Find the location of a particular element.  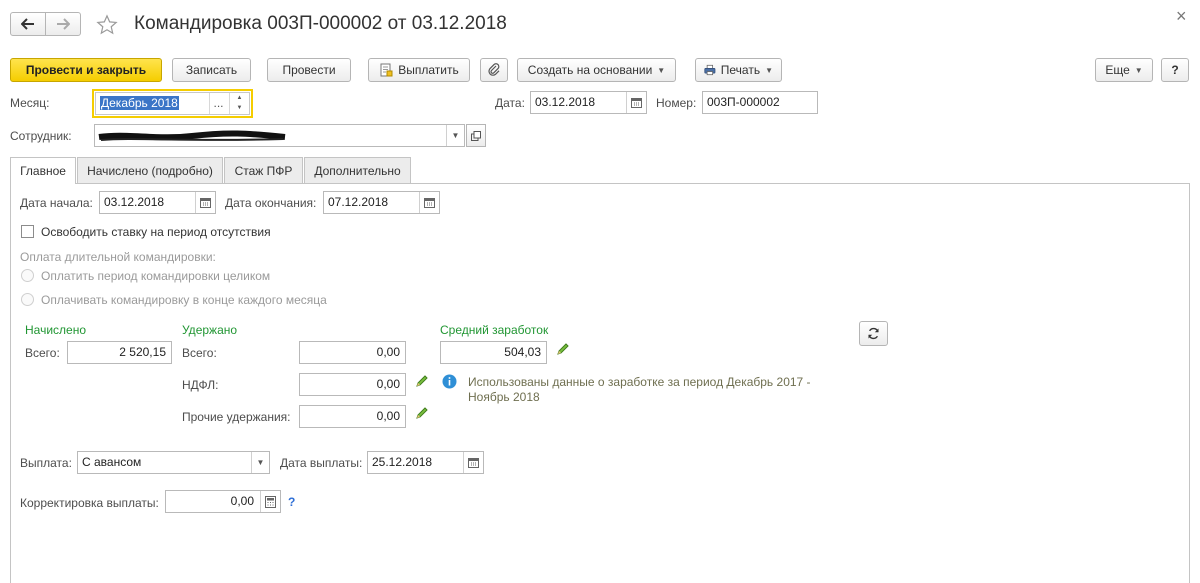

forward-button is located at coordinates (63, 24).